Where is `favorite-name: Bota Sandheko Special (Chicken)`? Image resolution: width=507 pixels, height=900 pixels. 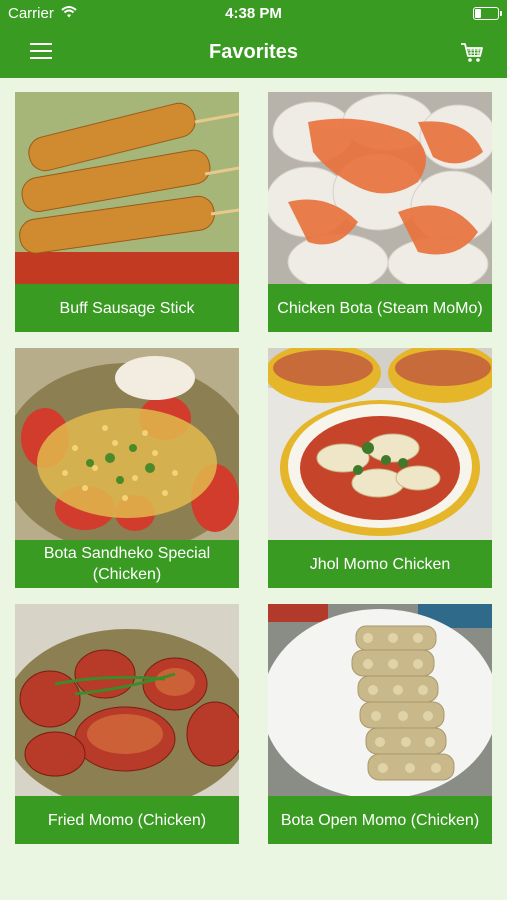
favorite-name: Bota Sandheko Special (Chicken) is located at coordinates (127, 564).